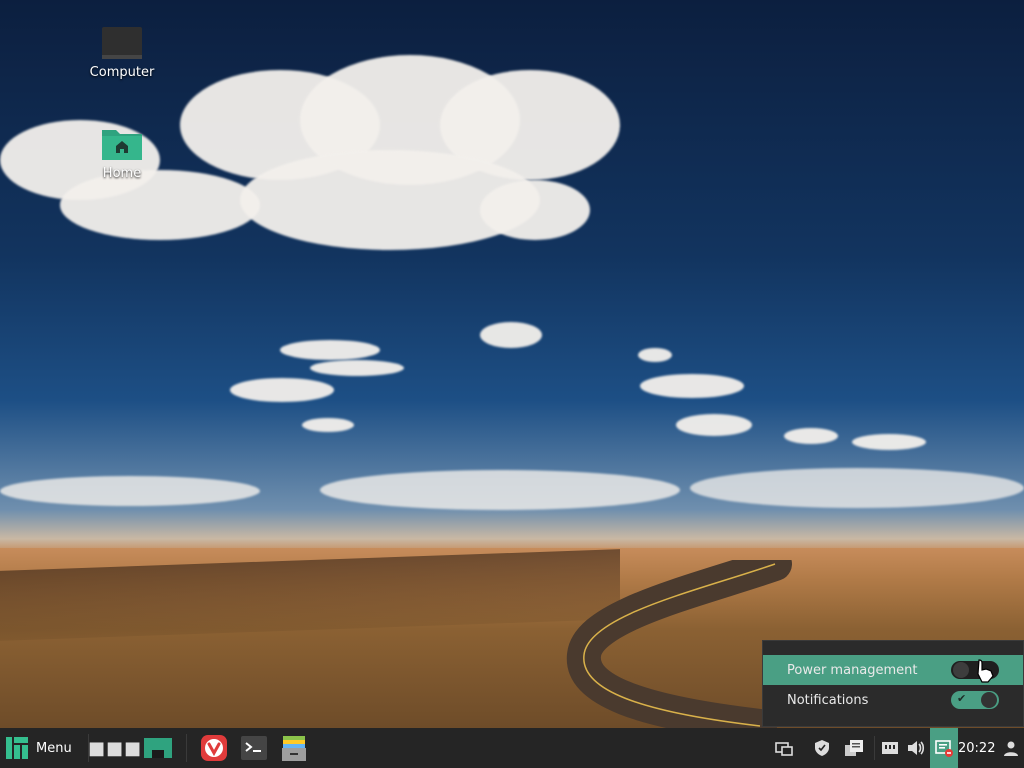 The height and width of the screenshot is (768, 1024). I want to click on power-management-label: Power management, so click(852, 670).